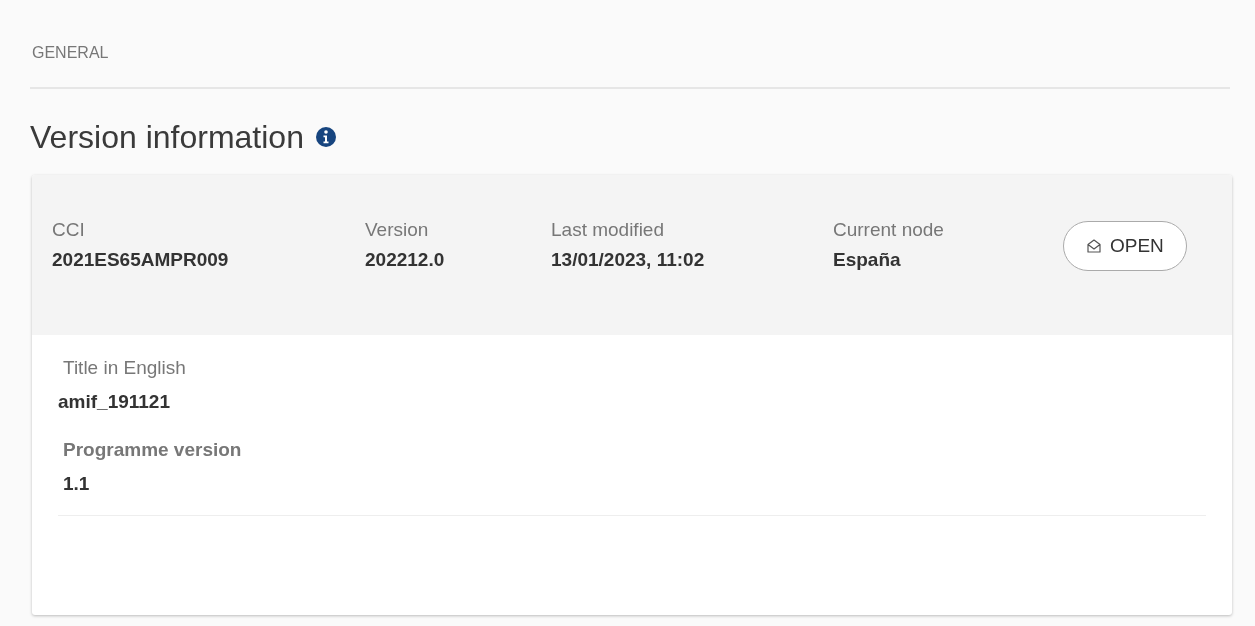 The width and height of the screenshot is (1255, 626). What do you see at coordinates (1094, 246) in the screenshot?
I see `envelope-icon` at bounding box center [1094, 246].